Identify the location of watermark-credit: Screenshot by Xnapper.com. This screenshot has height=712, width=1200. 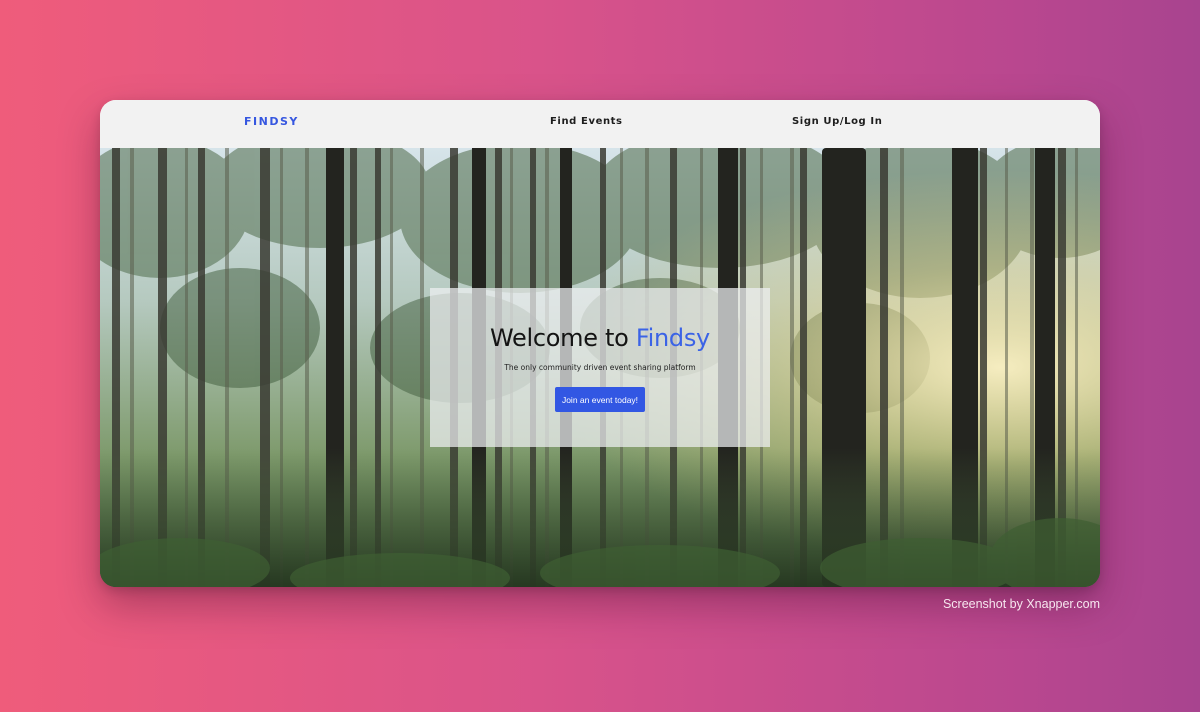
(1021, 604).